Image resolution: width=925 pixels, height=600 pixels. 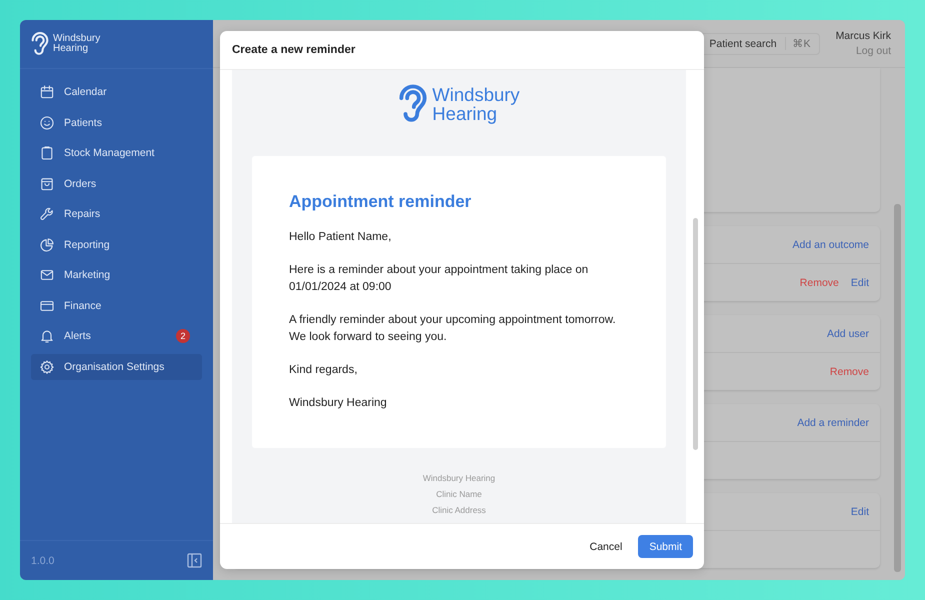 What do you see at coordinates (47, 336) in the screenshot?
I see `bell-icon` at bounding box center [47, 336].